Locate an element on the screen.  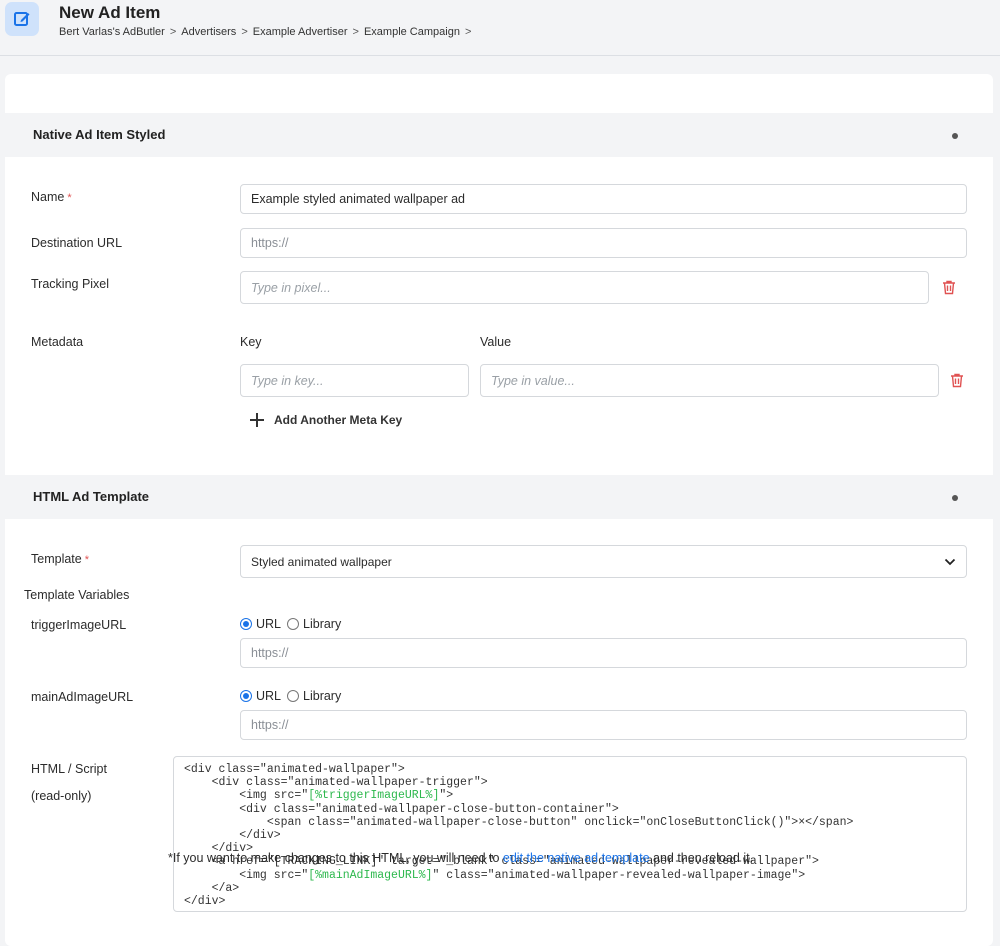
breadcrumb-item: Example Advertiser is located at coordinates (300, 32).